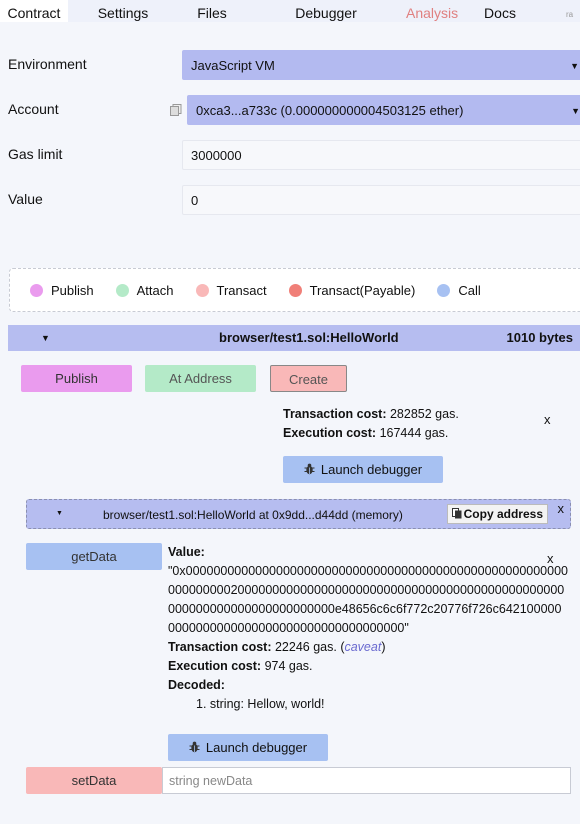 This screenshot has width=580, height=824. I want to click on legend-item-transact: Transact, so click(231, 290).